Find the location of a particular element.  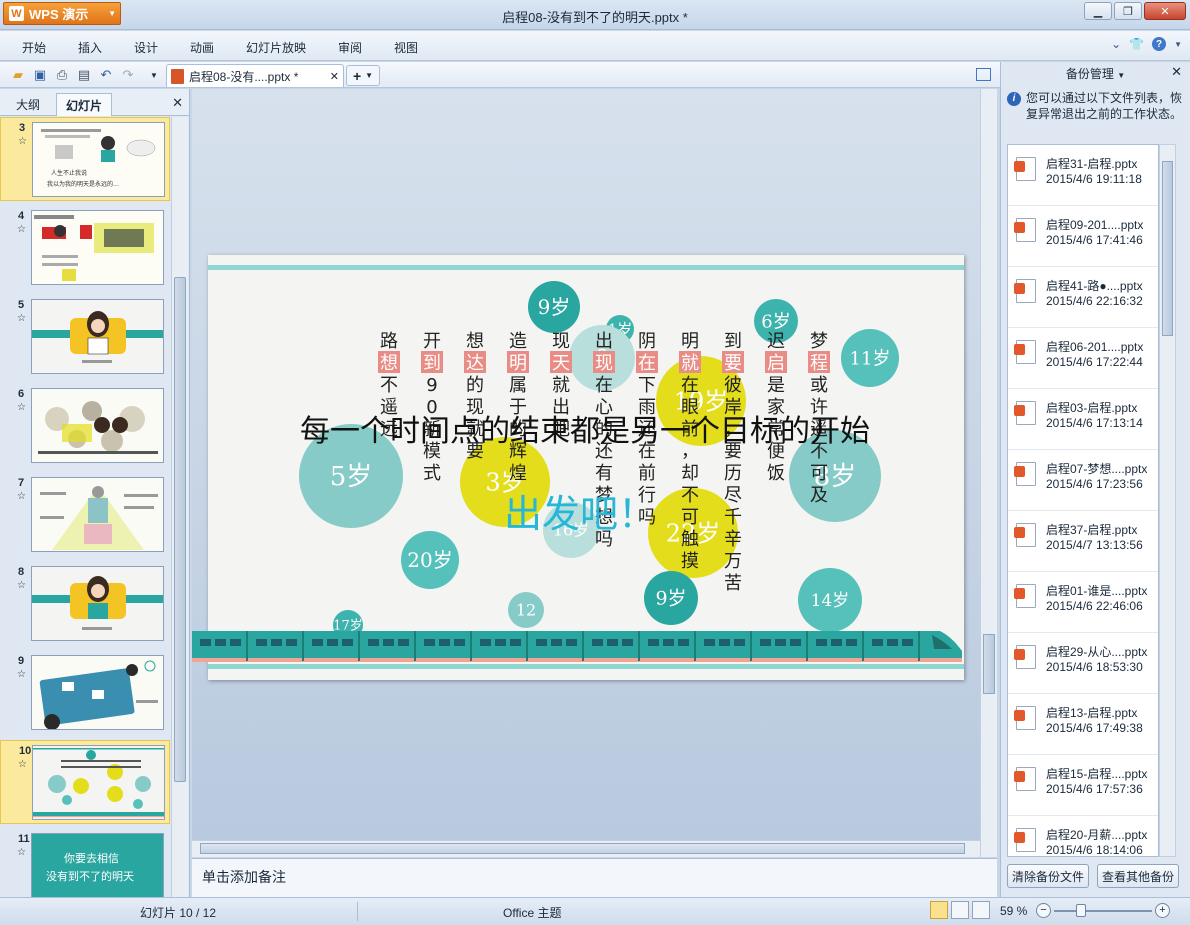

backup-item: 启程06-201....pptx 2015/4/6 17:22:44 is located at coordinates (1083, 358).